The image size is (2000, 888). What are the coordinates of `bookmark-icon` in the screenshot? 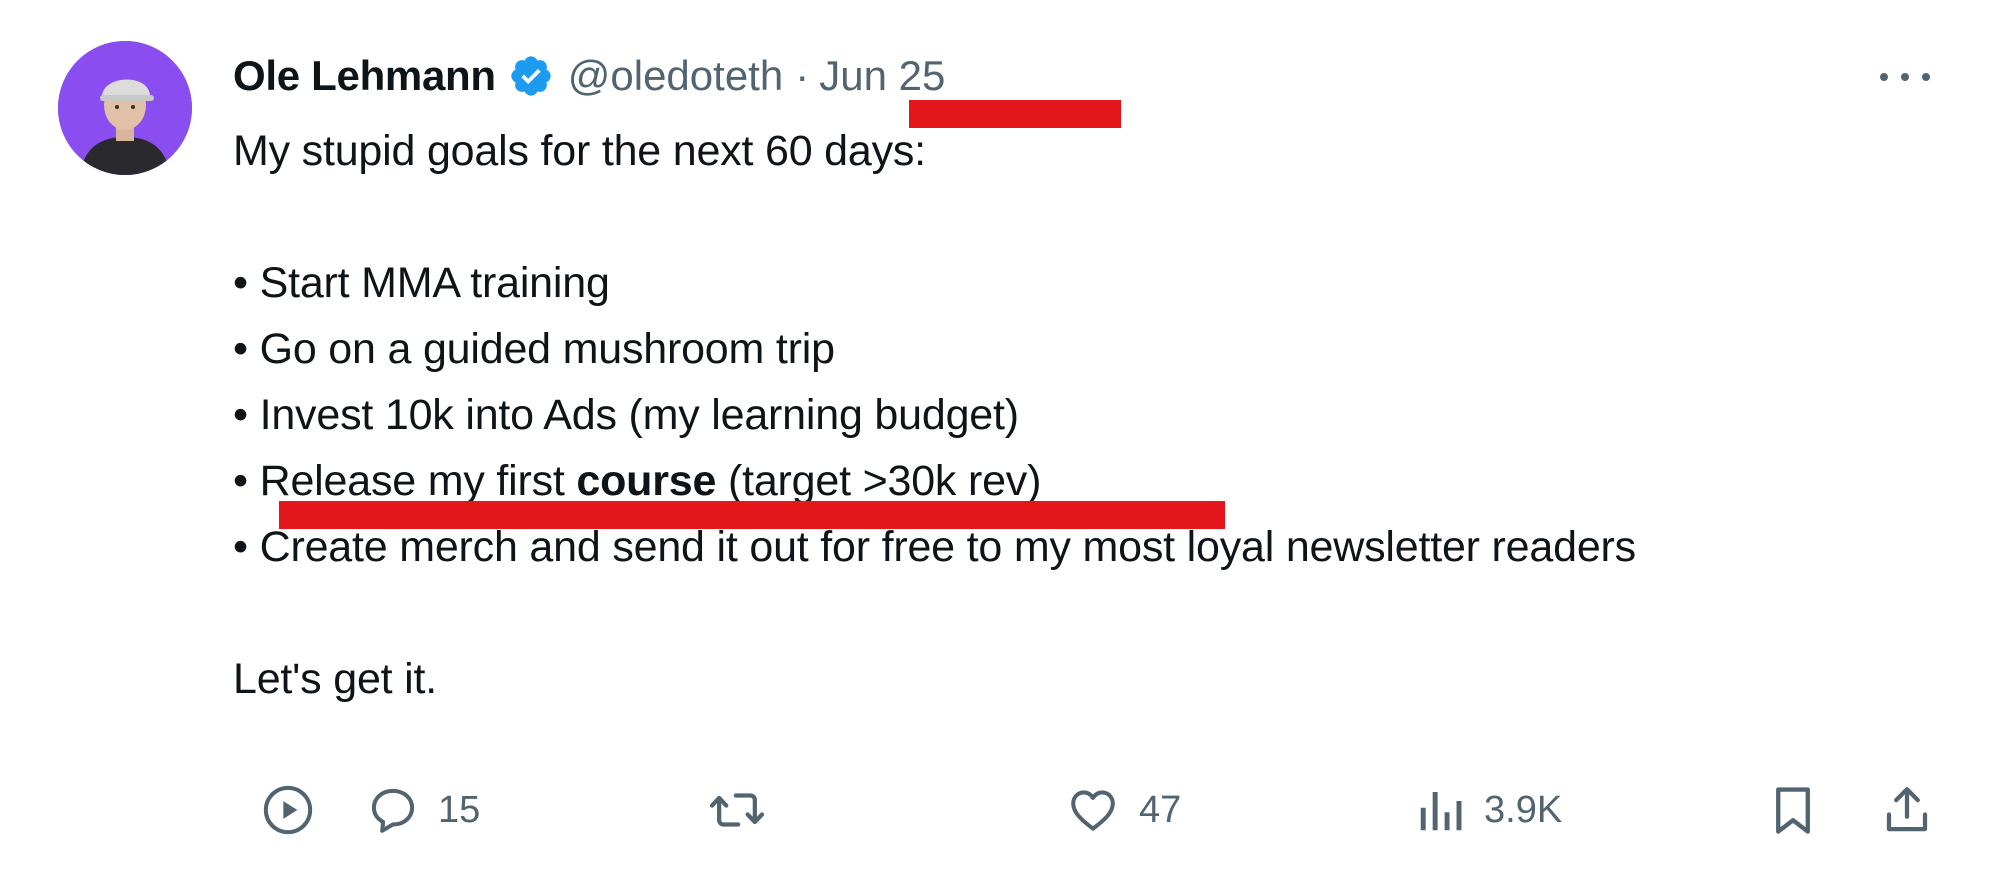 It's located at (1793, 810).